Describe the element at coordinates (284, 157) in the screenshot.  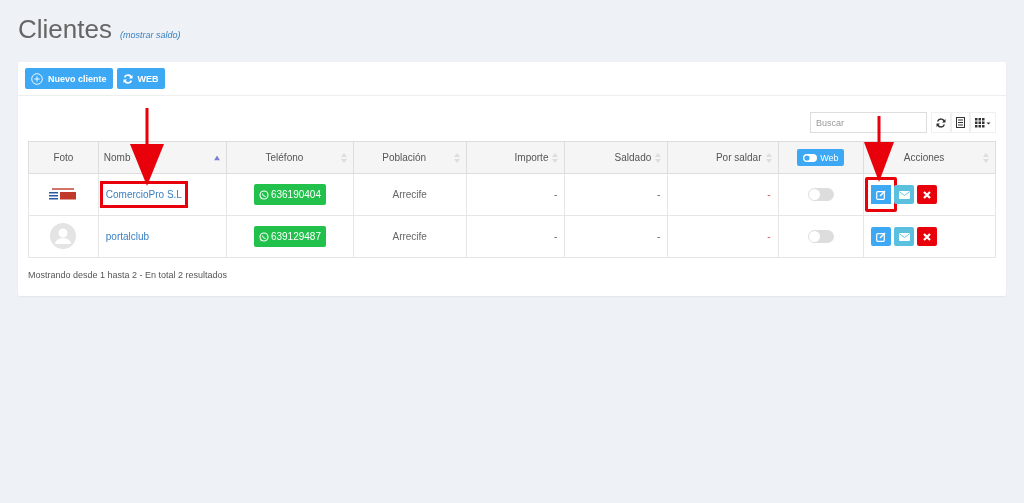
I see `column-header: Teléfono` at that location.